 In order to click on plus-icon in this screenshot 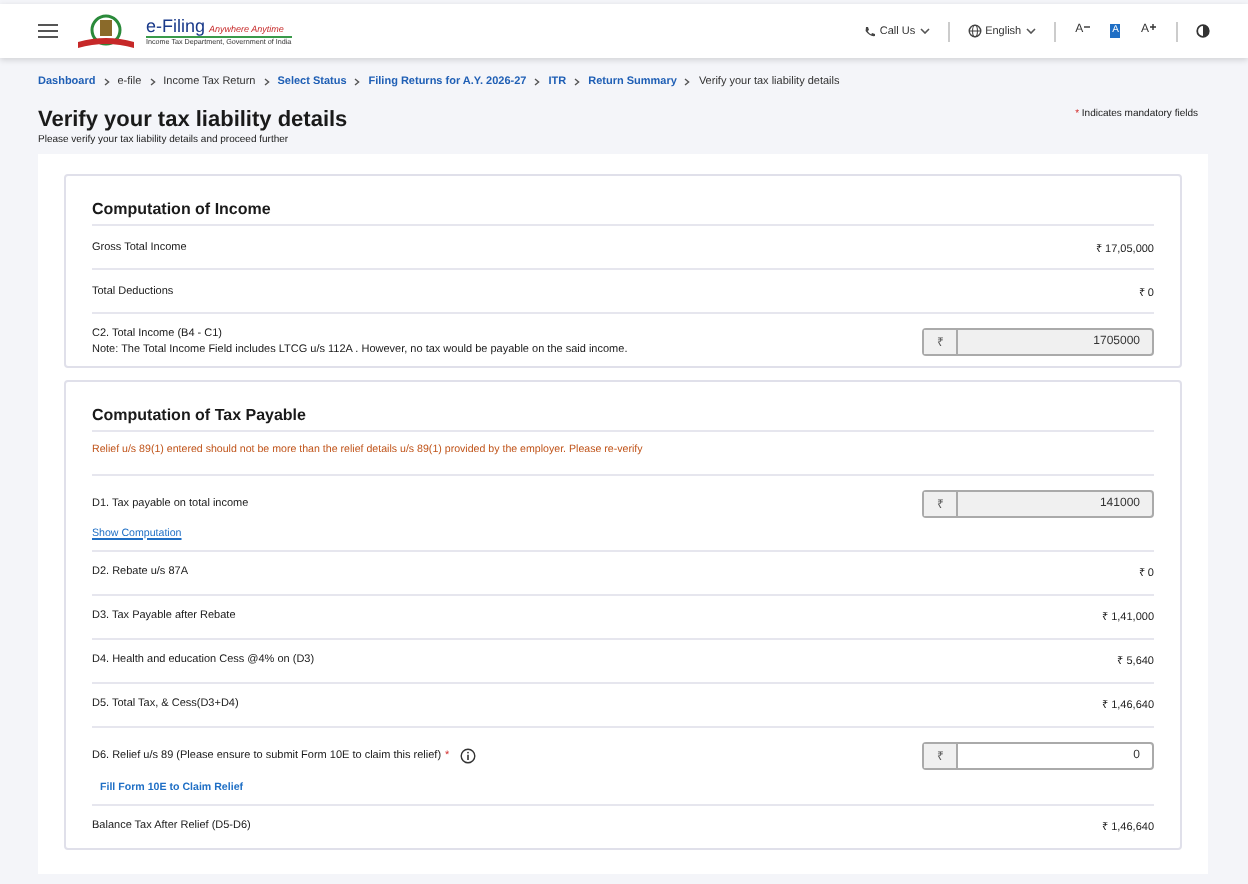, I will do `click(1153, 27)`.